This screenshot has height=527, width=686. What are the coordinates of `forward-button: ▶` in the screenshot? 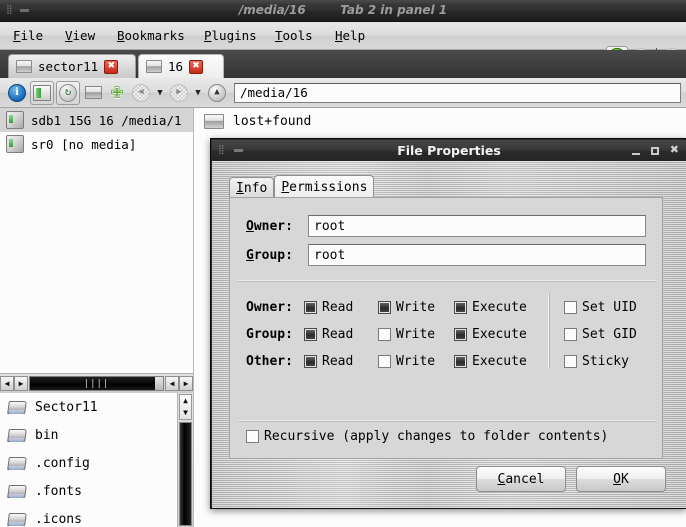 It's located at (179, 93).